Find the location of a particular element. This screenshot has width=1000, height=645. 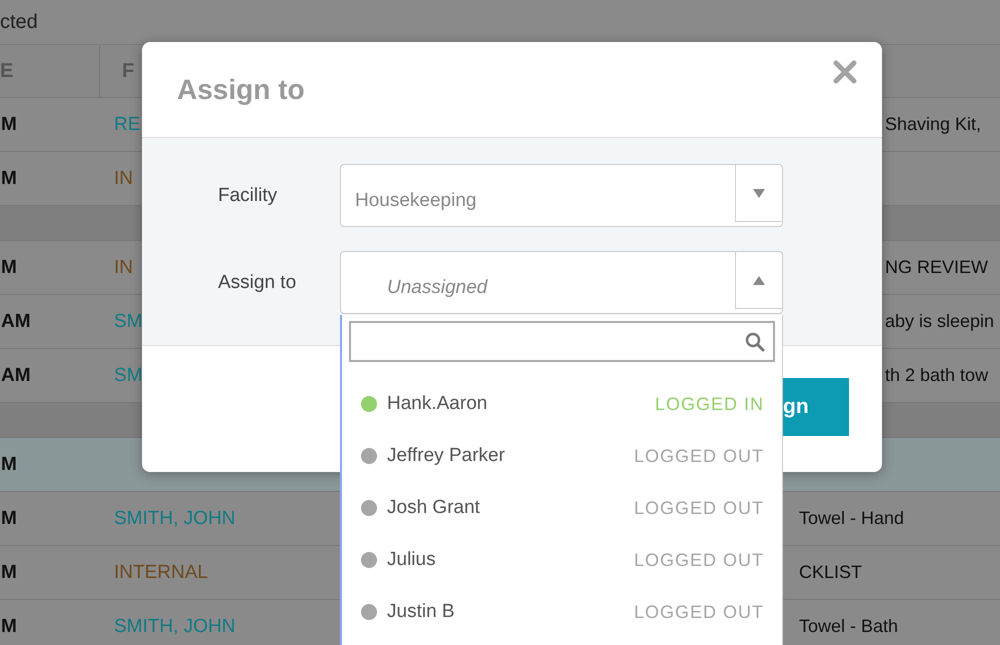

table-cell: CKLIST is located at coordinates (830, 572).